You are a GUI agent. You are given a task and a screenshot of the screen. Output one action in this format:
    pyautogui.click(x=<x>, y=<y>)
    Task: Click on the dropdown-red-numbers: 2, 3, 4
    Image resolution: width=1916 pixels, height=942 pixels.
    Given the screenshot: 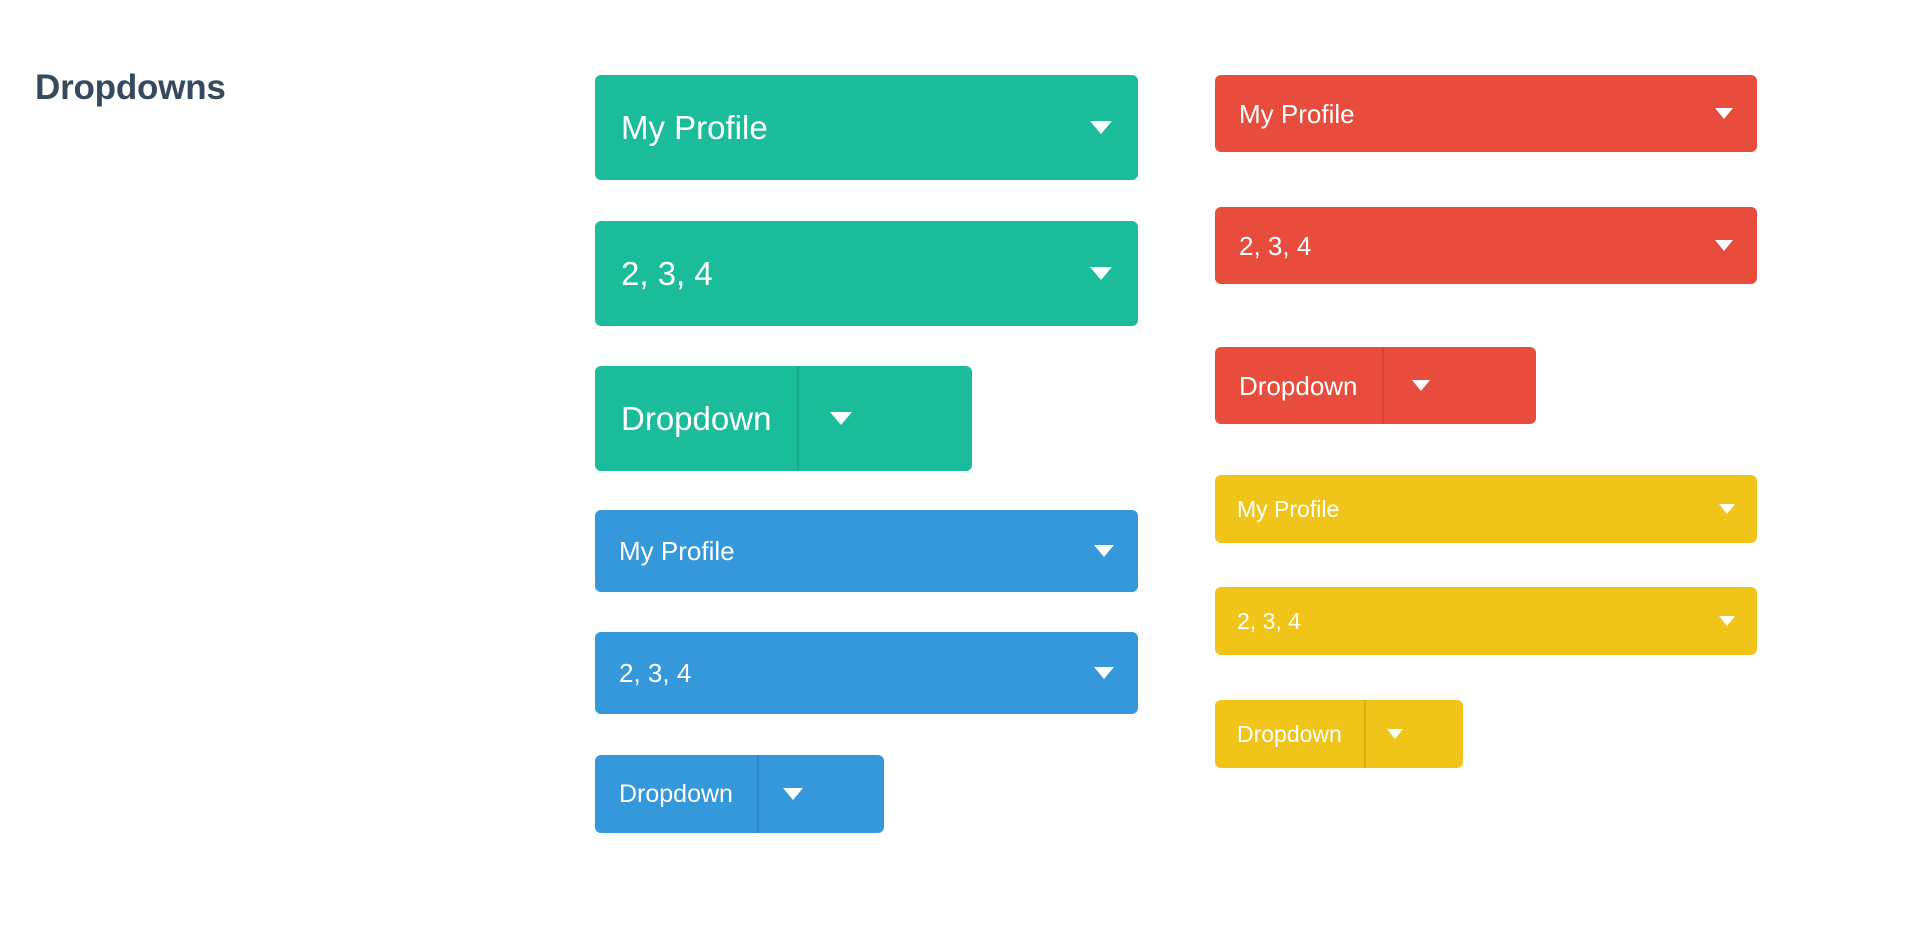 What is the action you would take?
    pyautogui.click(x=1486, y=245)
    